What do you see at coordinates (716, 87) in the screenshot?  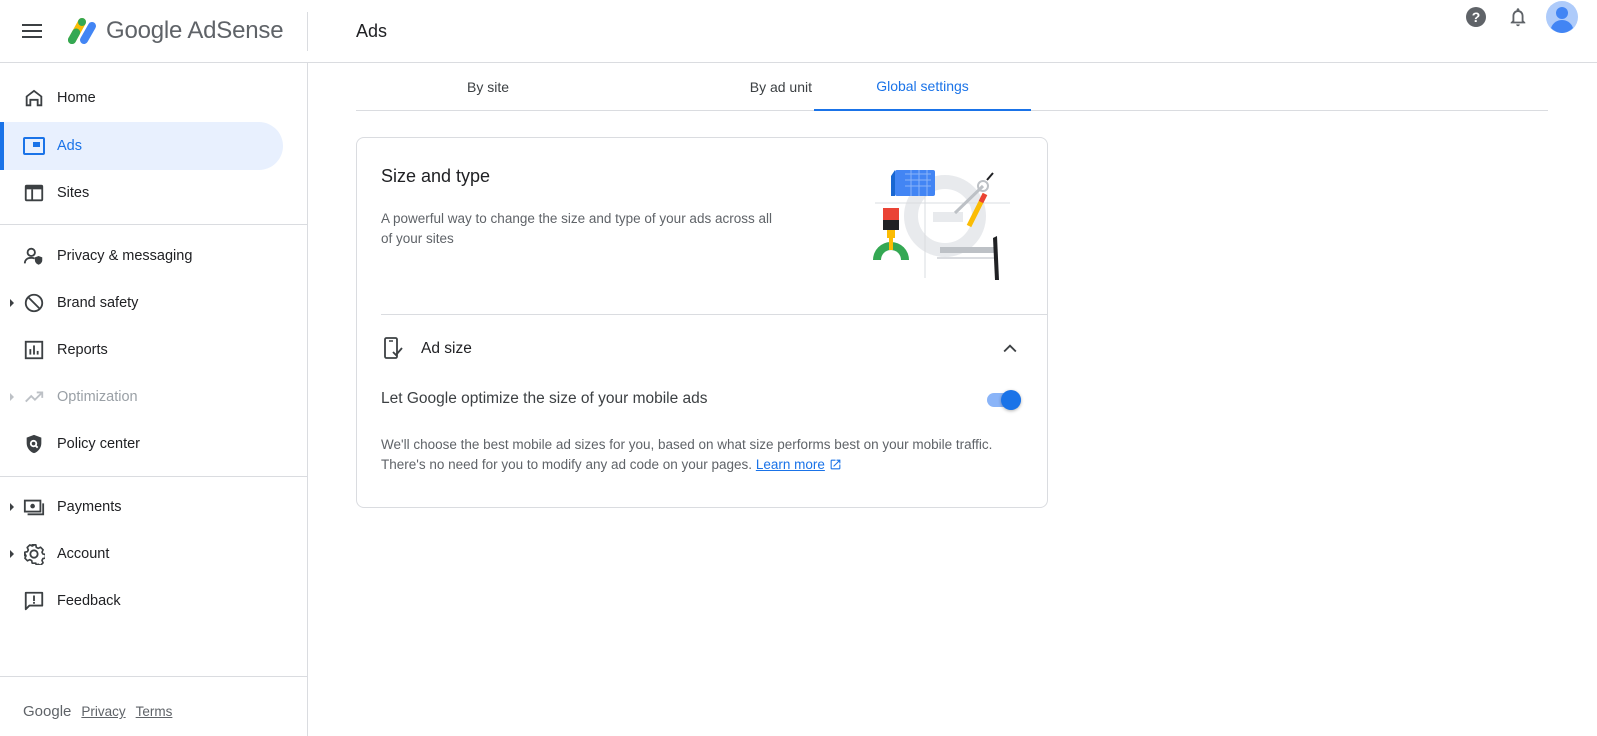 I see `tab-by-ad-unit: By ad unit` at bounding box center [716, 87].